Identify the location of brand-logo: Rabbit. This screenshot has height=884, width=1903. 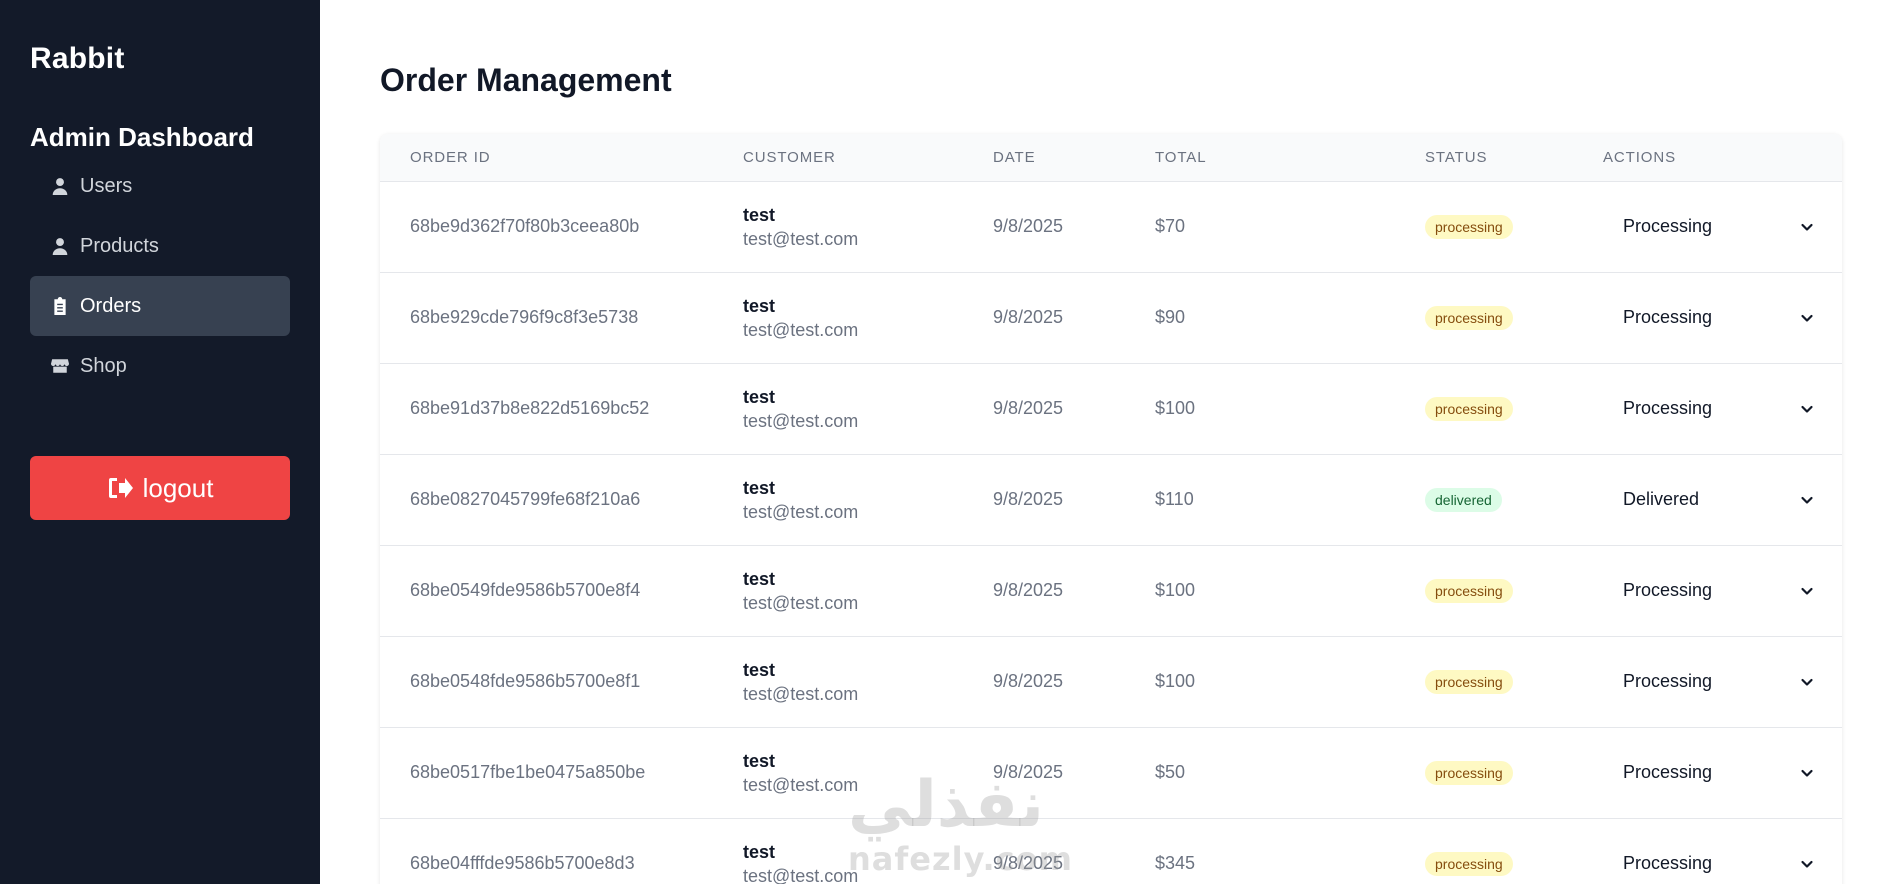
(77, 59).